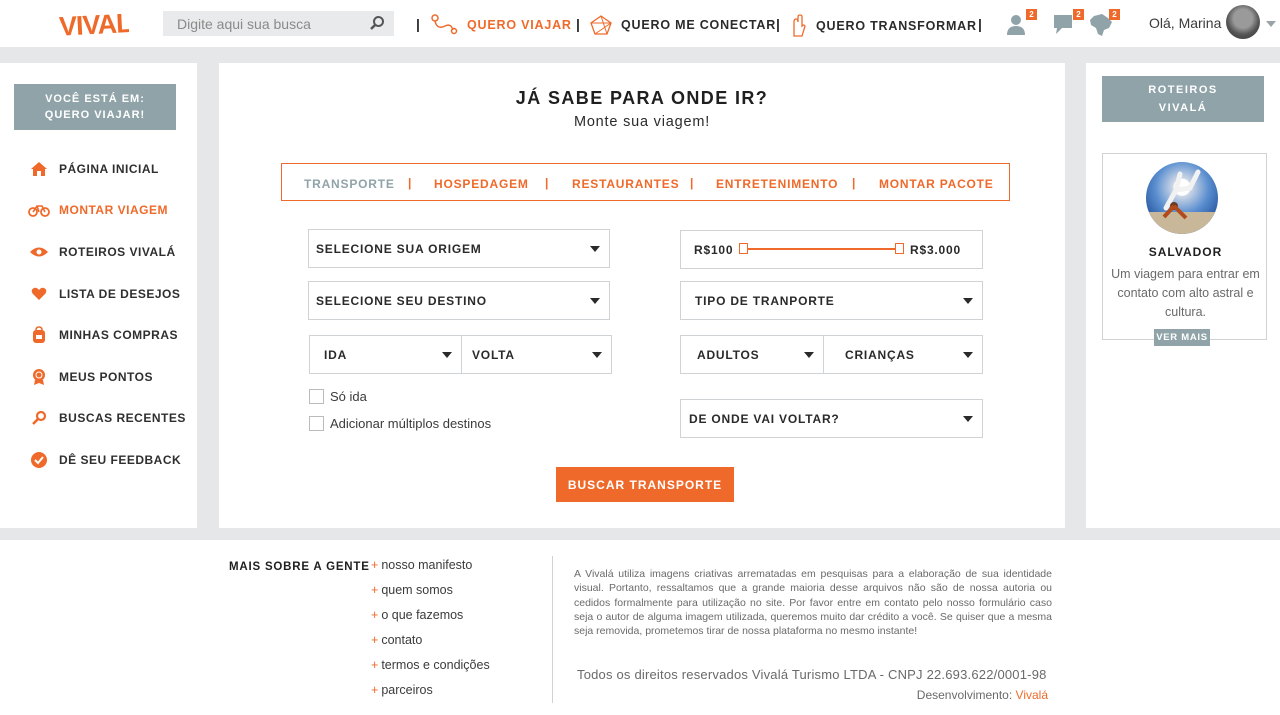 The width and height of the screenshot is (1280, 715). I want to click on nav-quero-transformar: QUERO TRANSFORMAR, so click(882, 26).